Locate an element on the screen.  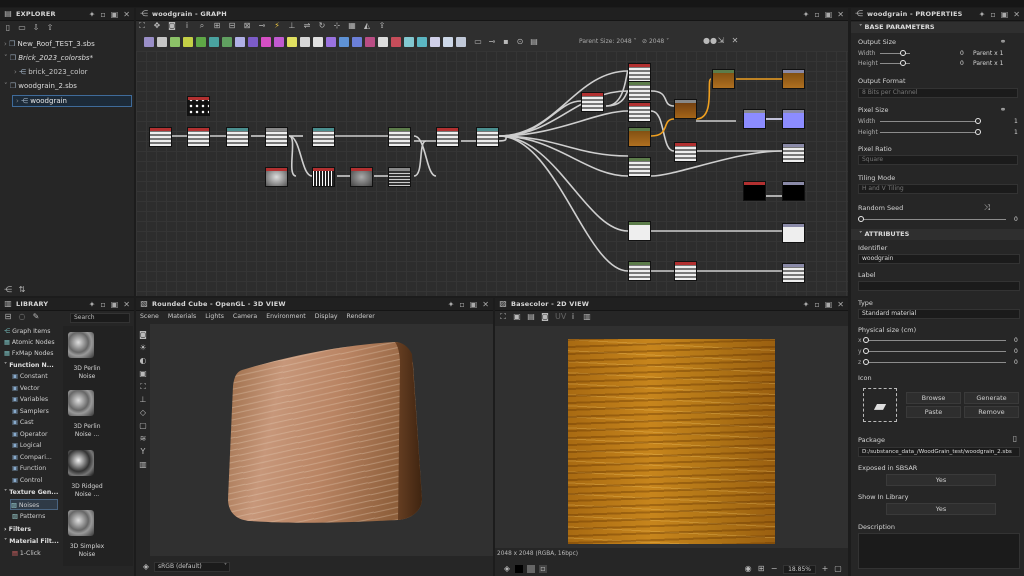
tree-patterns: ▨ Patterns is located at coordinates (28, 516).